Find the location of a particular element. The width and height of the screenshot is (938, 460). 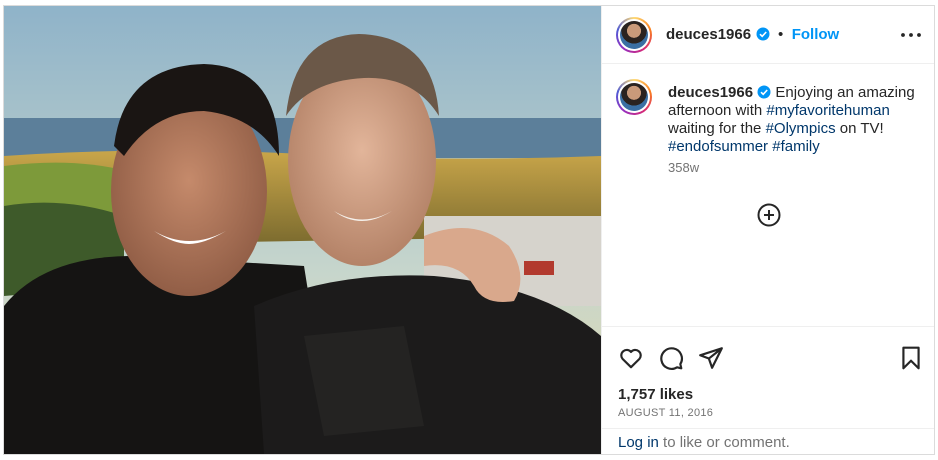

author-username: deuces1966 is located at coordinates (708, 34).